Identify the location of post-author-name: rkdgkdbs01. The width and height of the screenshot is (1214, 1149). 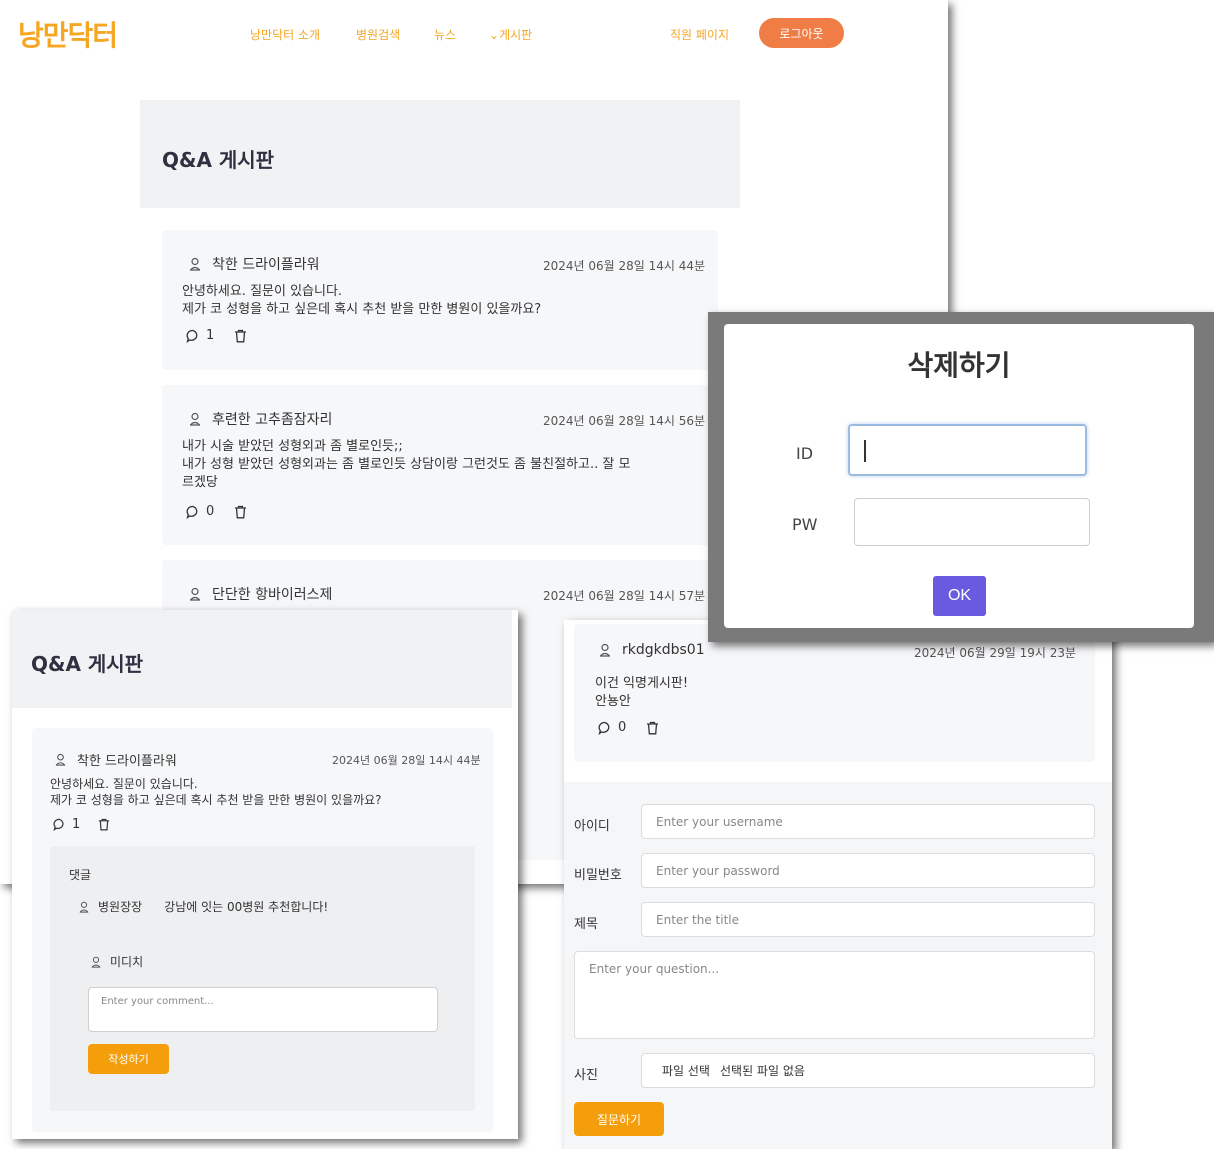
(663, 650).